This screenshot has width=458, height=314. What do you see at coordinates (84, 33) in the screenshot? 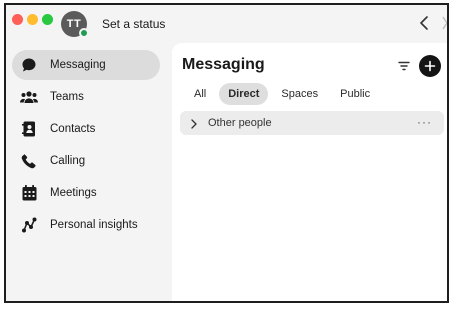
I see `presence-indicator` at bounding box center [84, 33].